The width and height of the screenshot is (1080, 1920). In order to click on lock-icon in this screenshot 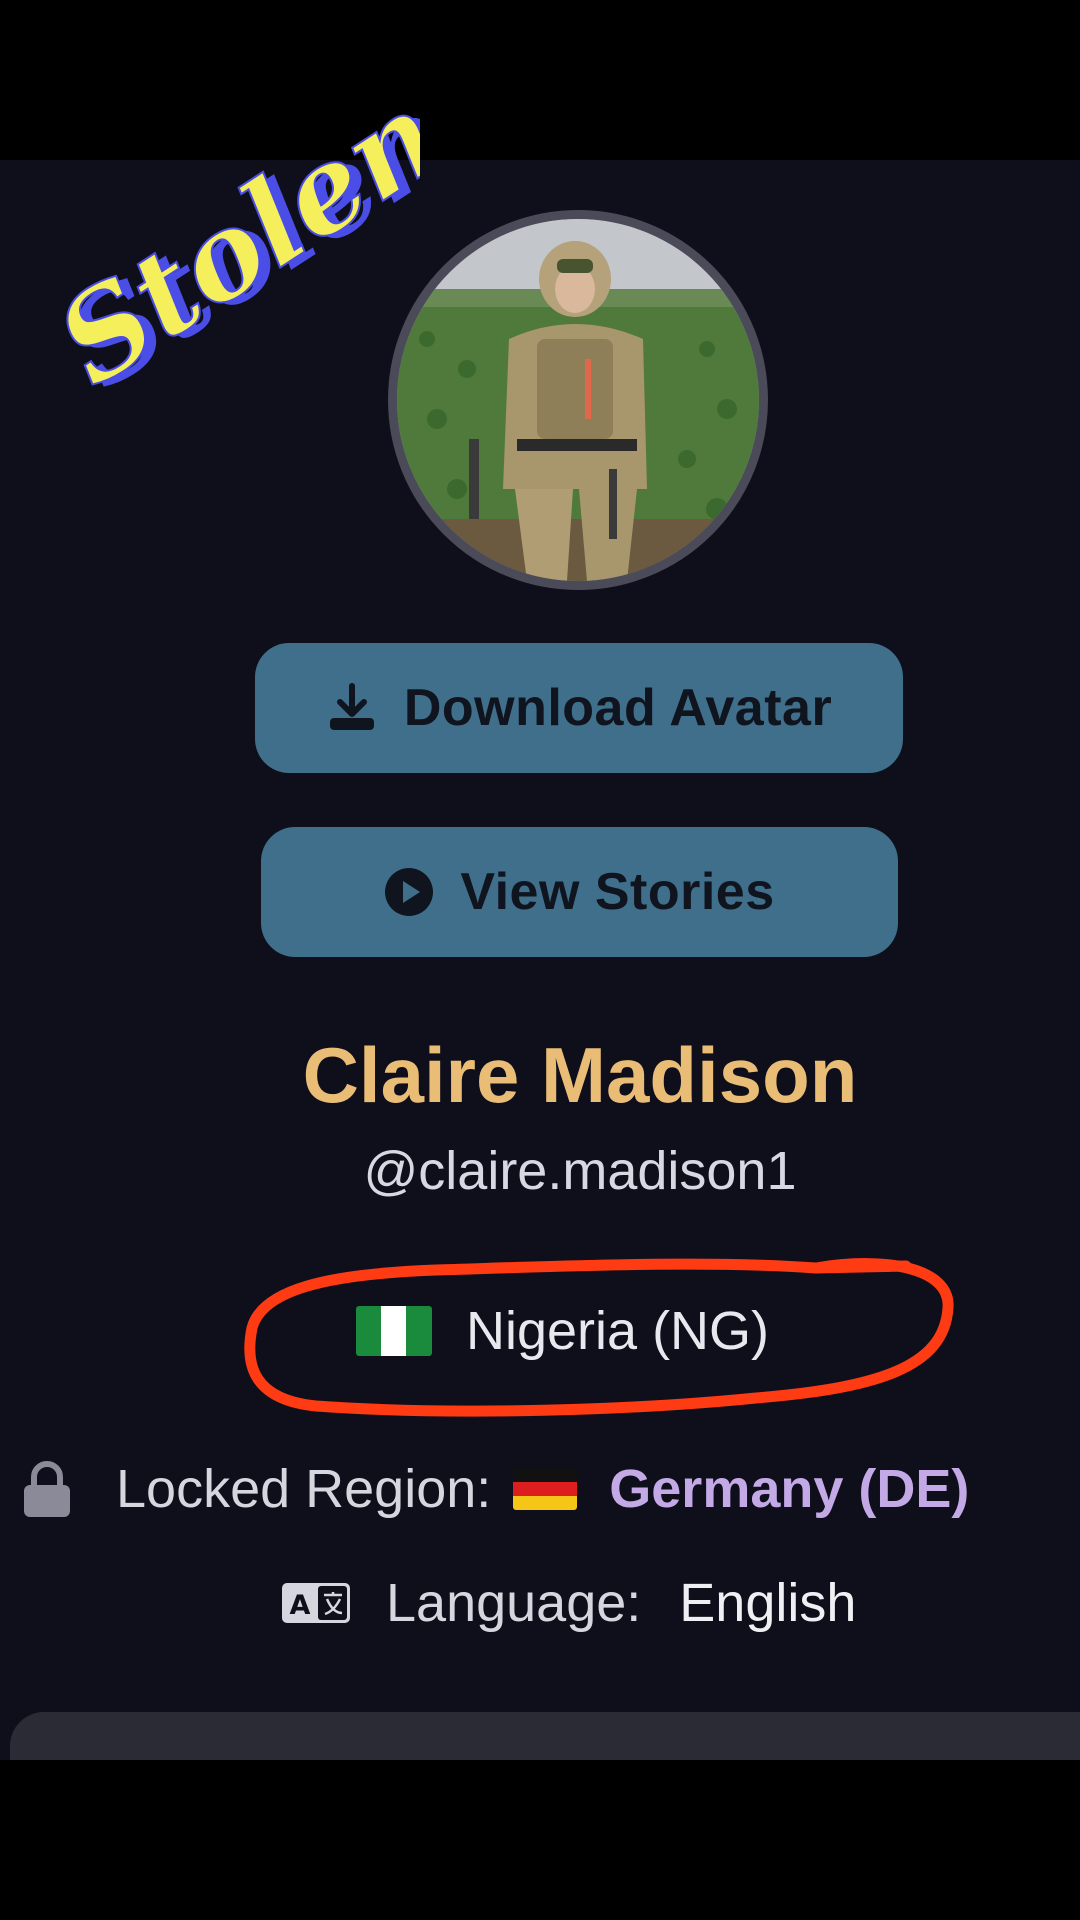, I will do `click(47, 1489)`.